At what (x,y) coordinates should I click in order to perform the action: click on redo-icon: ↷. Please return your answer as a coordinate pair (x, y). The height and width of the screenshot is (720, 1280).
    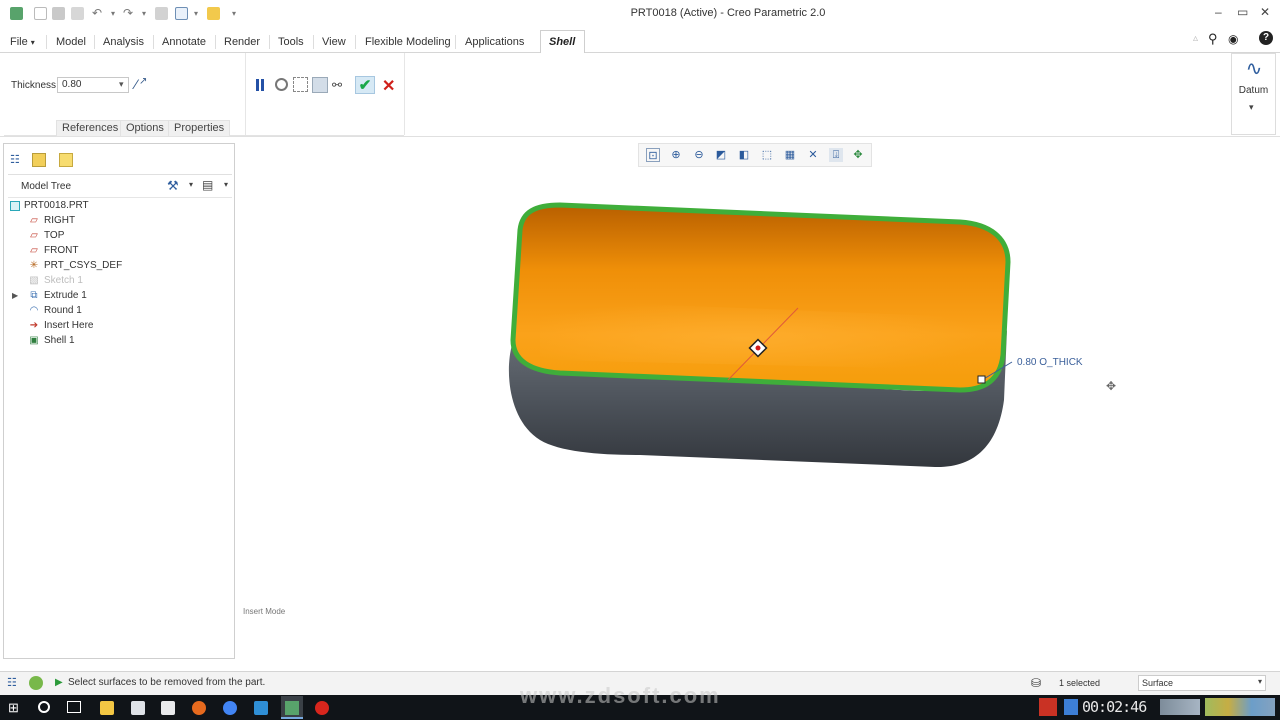
    Looking at the image, I should click on (129, 13).